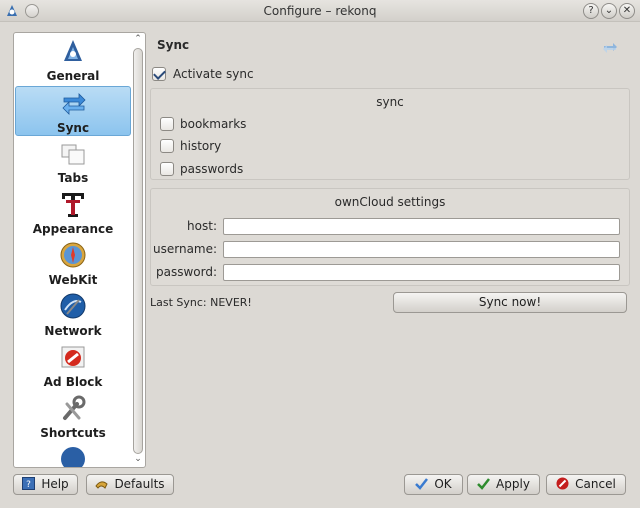 This screenshot has height=508, width=640. What do you see at coordinates (390, 102) in the screenshot?
I see `sync-group-title: sync` at bounding box center [390, 102].